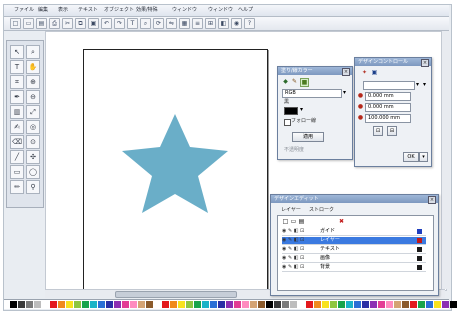  I want to click on transform-panel-title: デザインコントロール ×, so click(393, 62).